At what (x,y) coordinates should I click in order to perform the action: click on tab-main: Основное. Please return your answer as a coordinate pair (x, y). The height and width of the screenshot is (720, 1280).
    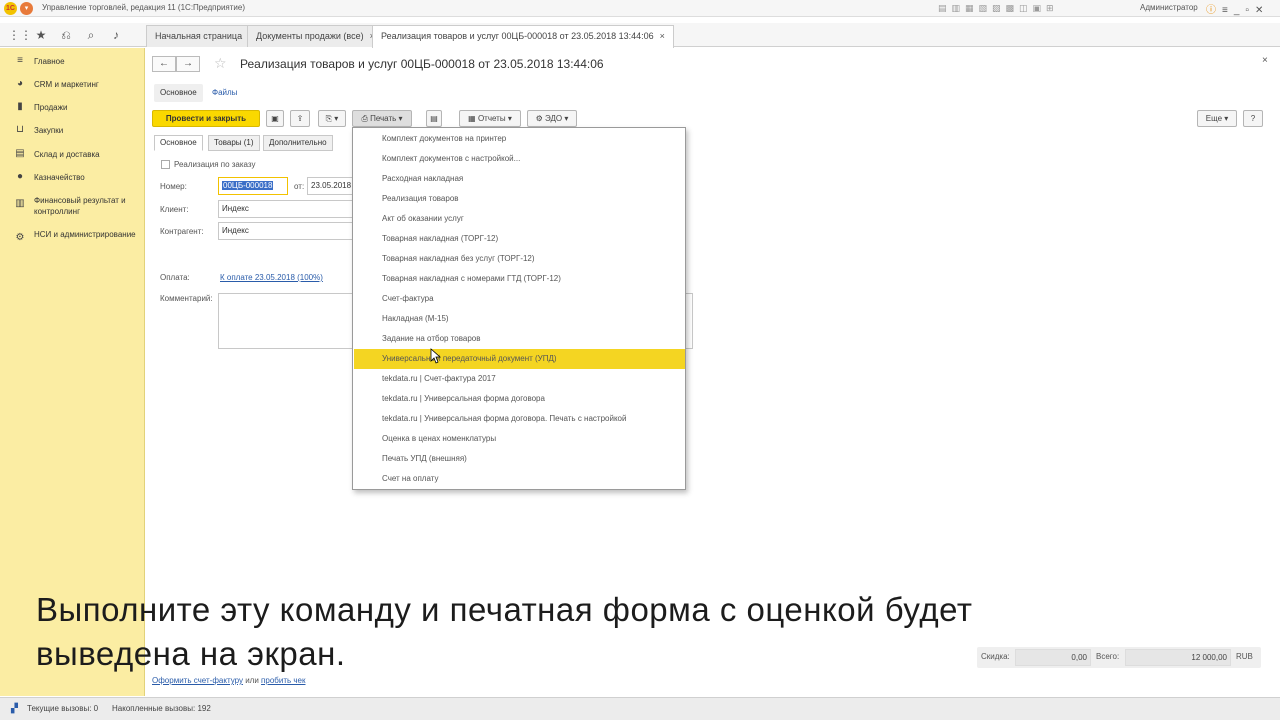
    Looking at the image, I should click on (178, 143).